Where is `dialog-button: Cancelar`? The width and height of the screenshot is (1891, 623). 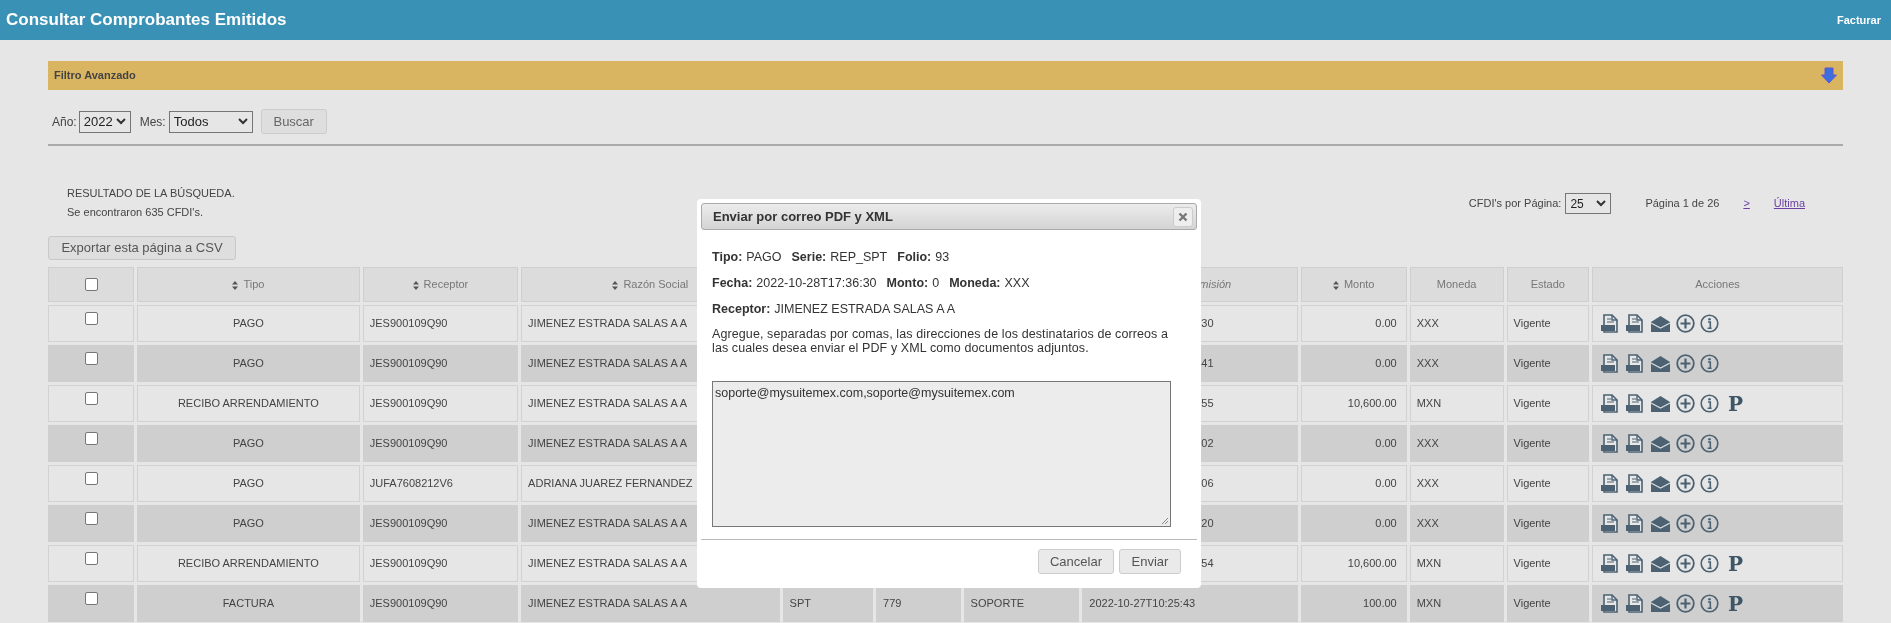
dialog-button: Cancelar is located at coordinates (1076, 561).